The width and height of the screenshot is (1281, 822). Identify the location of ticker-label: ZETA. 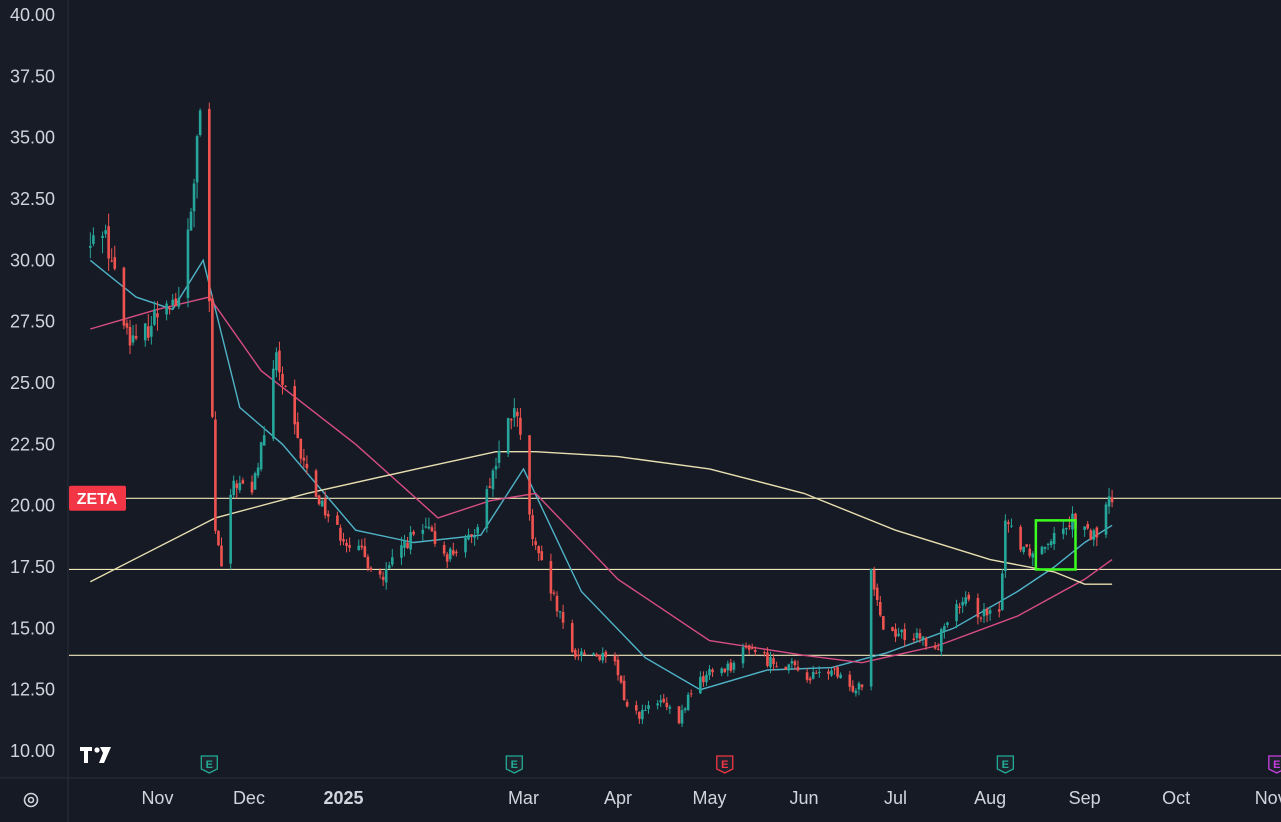
(97, 498).